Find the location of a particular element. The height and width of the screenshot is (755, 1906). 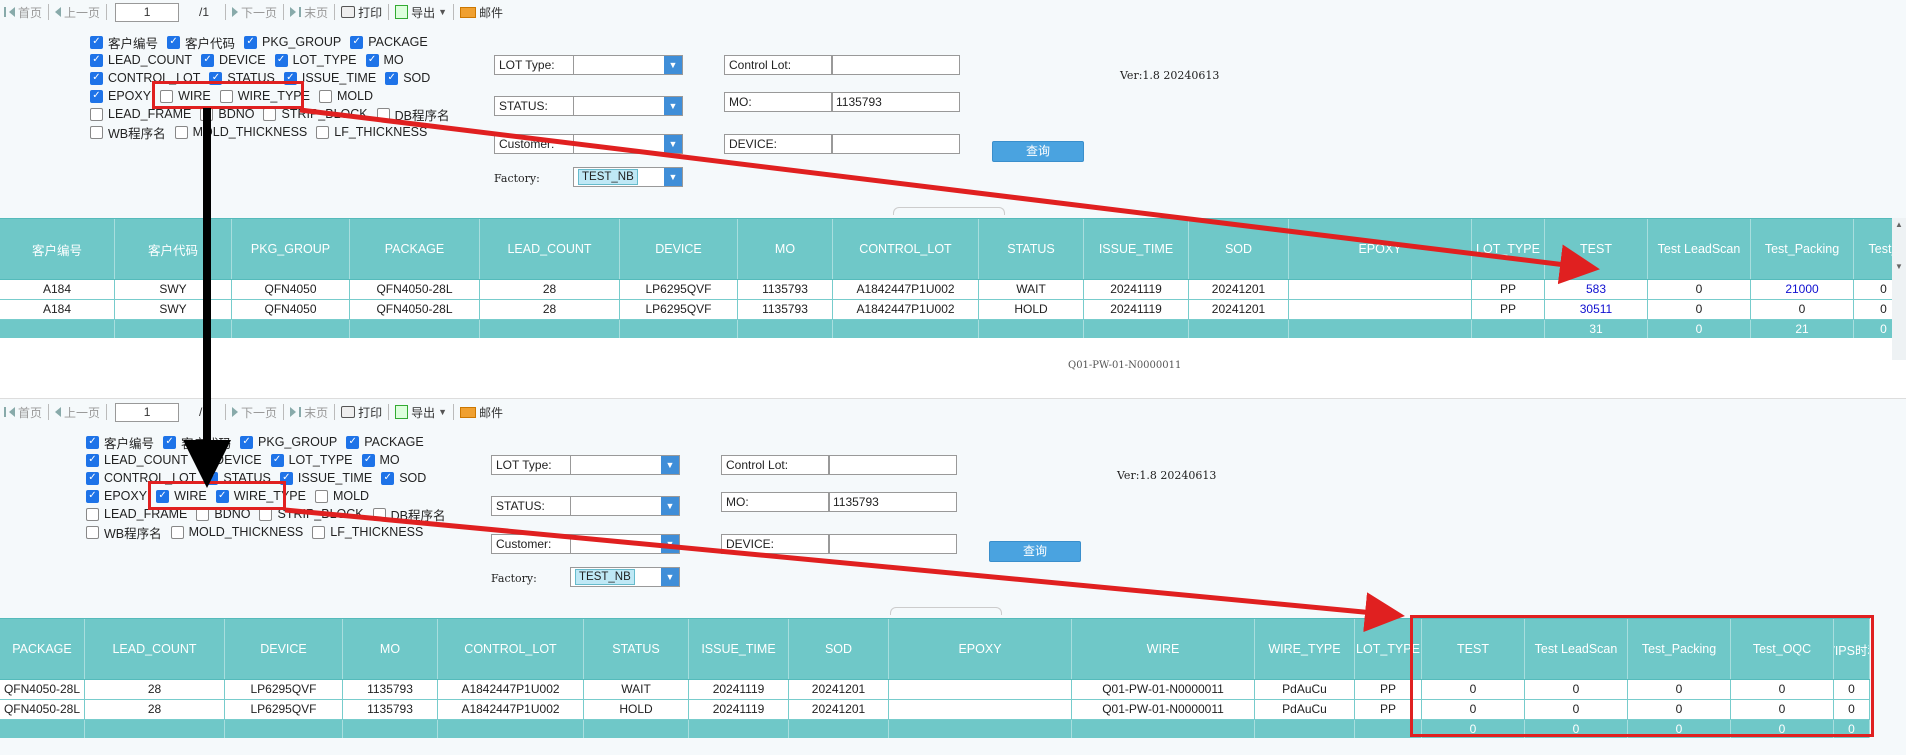

column-header: WIRE is located at coordinates (1163, 649).